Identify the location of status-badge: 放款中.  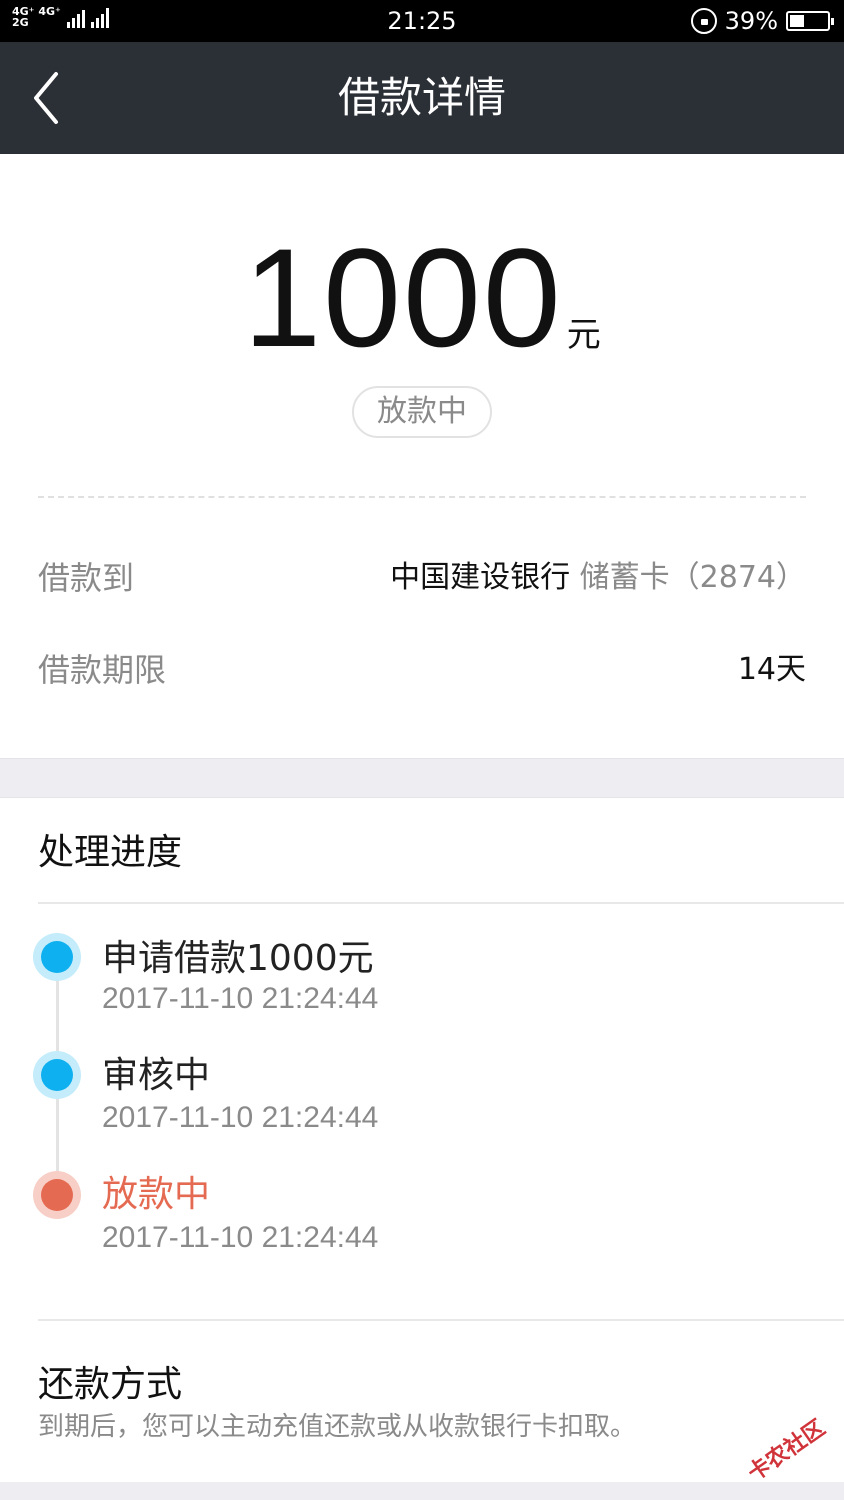
(422, 412).